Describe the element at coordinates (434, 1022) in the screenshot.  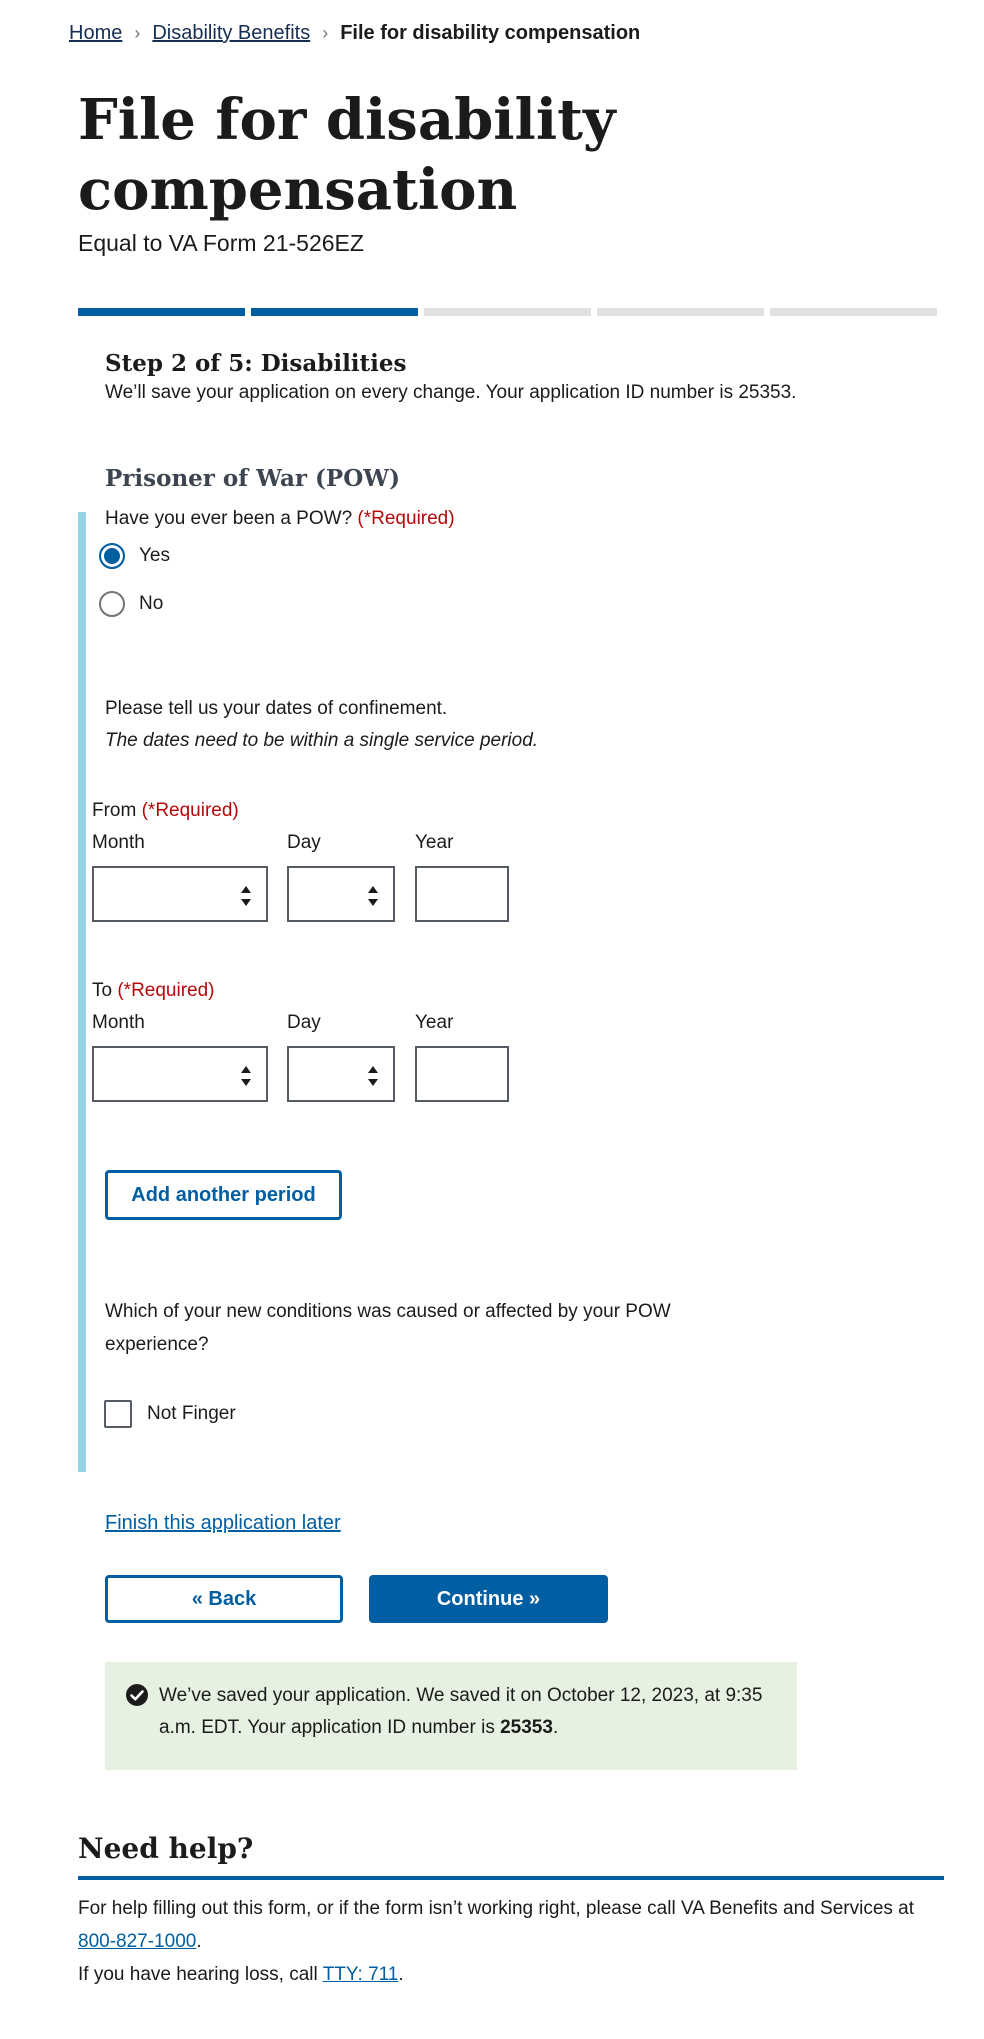
I see `to-year-label: Year` at that location.